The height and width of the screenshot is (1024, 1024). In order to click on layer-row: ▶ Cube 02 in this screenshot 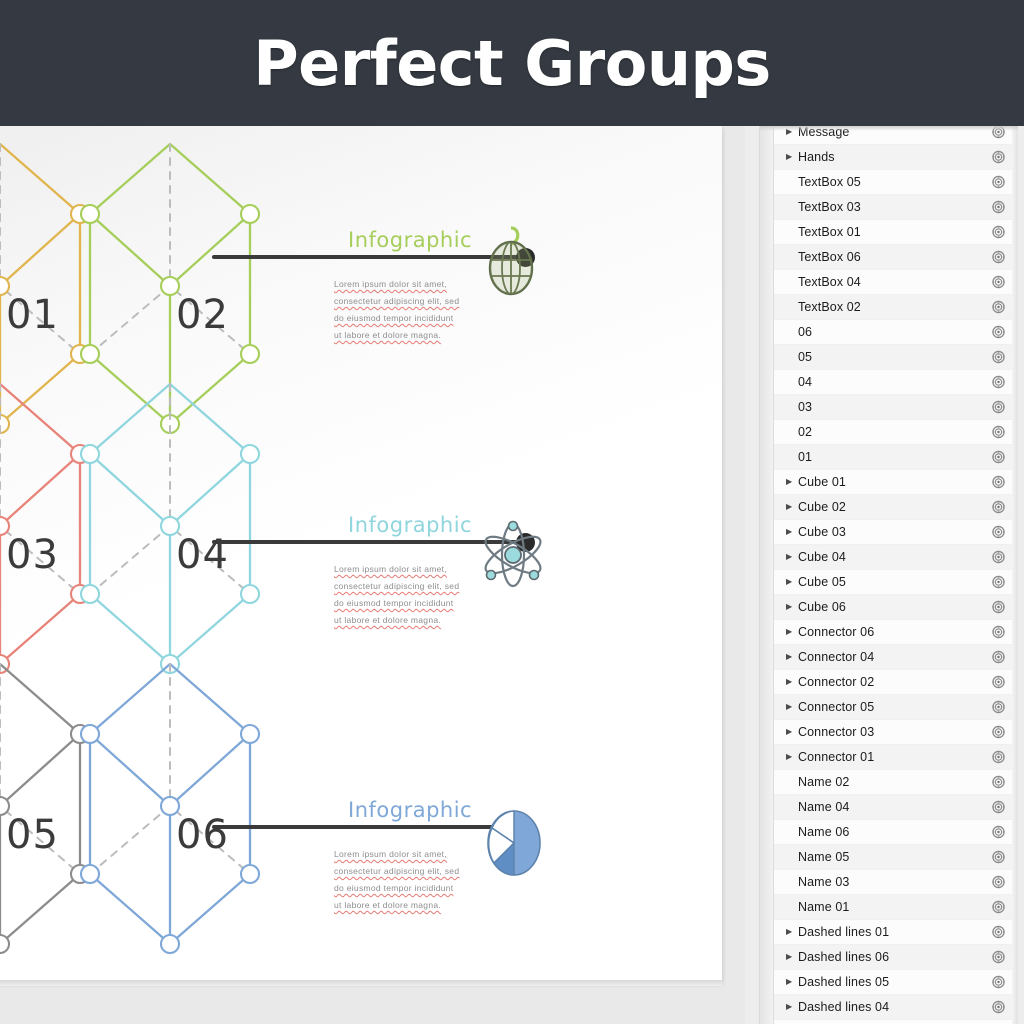, I will do `click(893, 507)`.